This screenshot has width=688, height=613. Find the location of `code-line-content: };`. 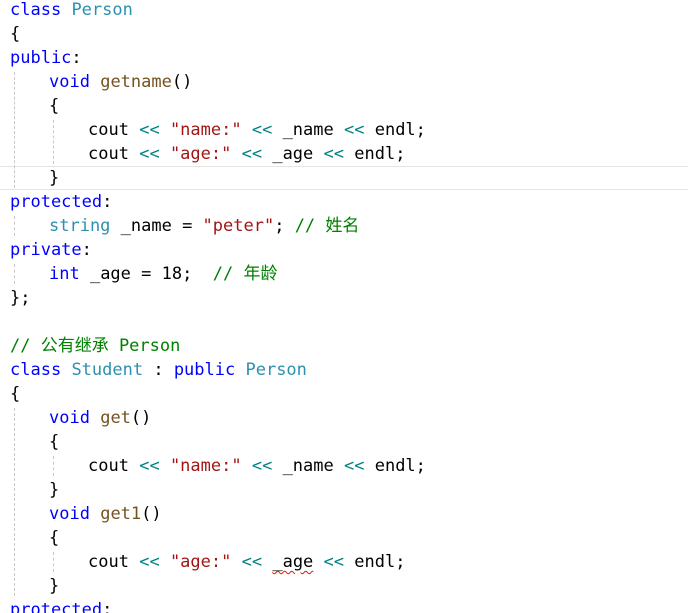

code-line-content: }; is located at coordinates (20, 298).